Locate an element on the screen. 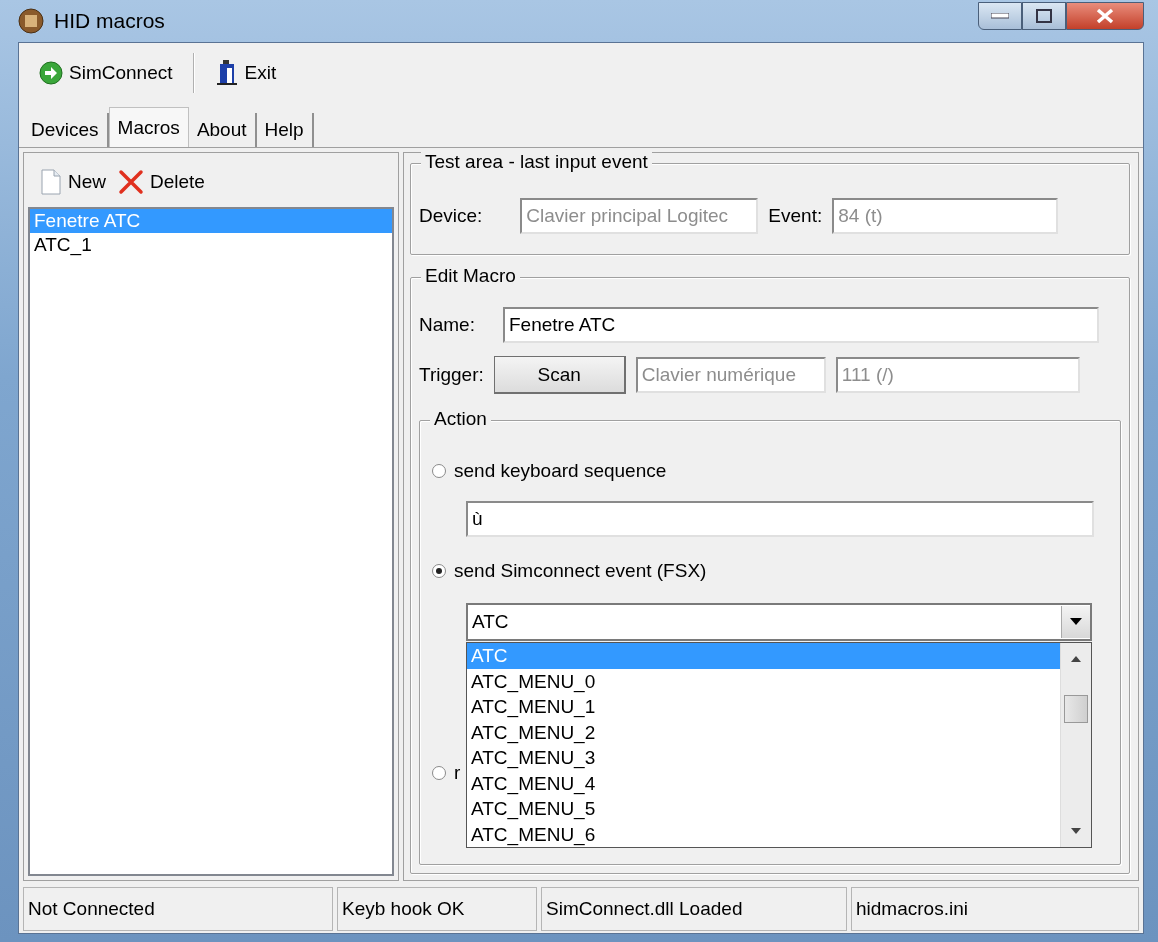 This screenshot has width=1158, height=942. window-title: HID macros is located at coordinates (110, 21).